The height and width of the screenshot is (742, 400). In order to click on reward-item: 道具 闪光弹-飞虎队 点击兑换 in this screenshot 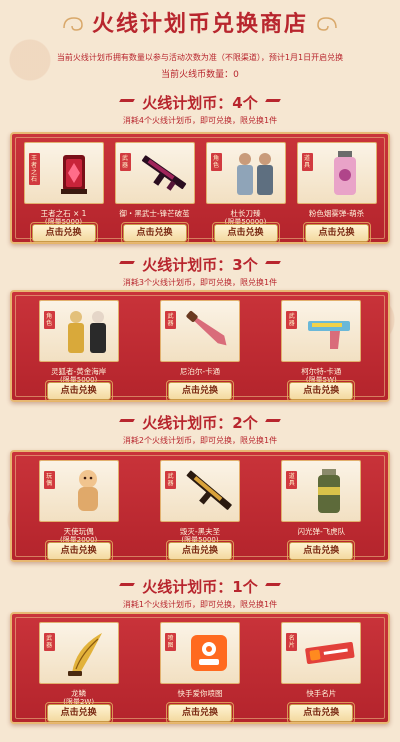, I will do `click(321, 507)`.